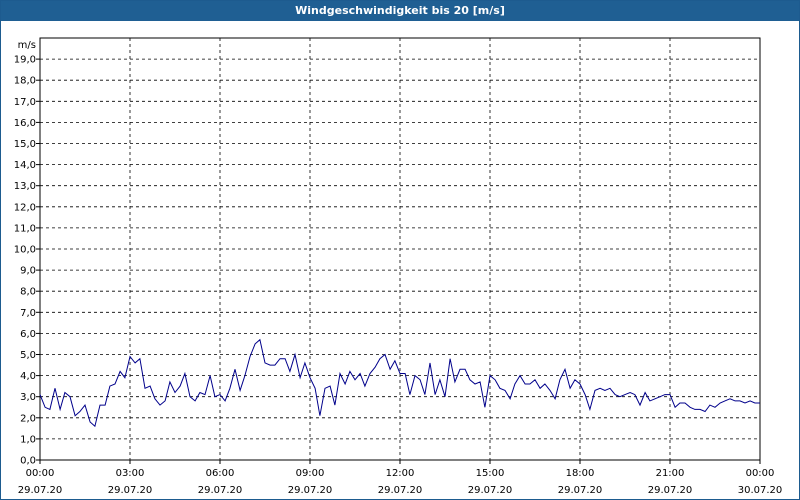 The width and height of the screenshot is (800, 500). What do you see at coordinates (28, 334) in the screenshot?
I see `y-tick-label: 6,0` at bounding box center [28, 334].